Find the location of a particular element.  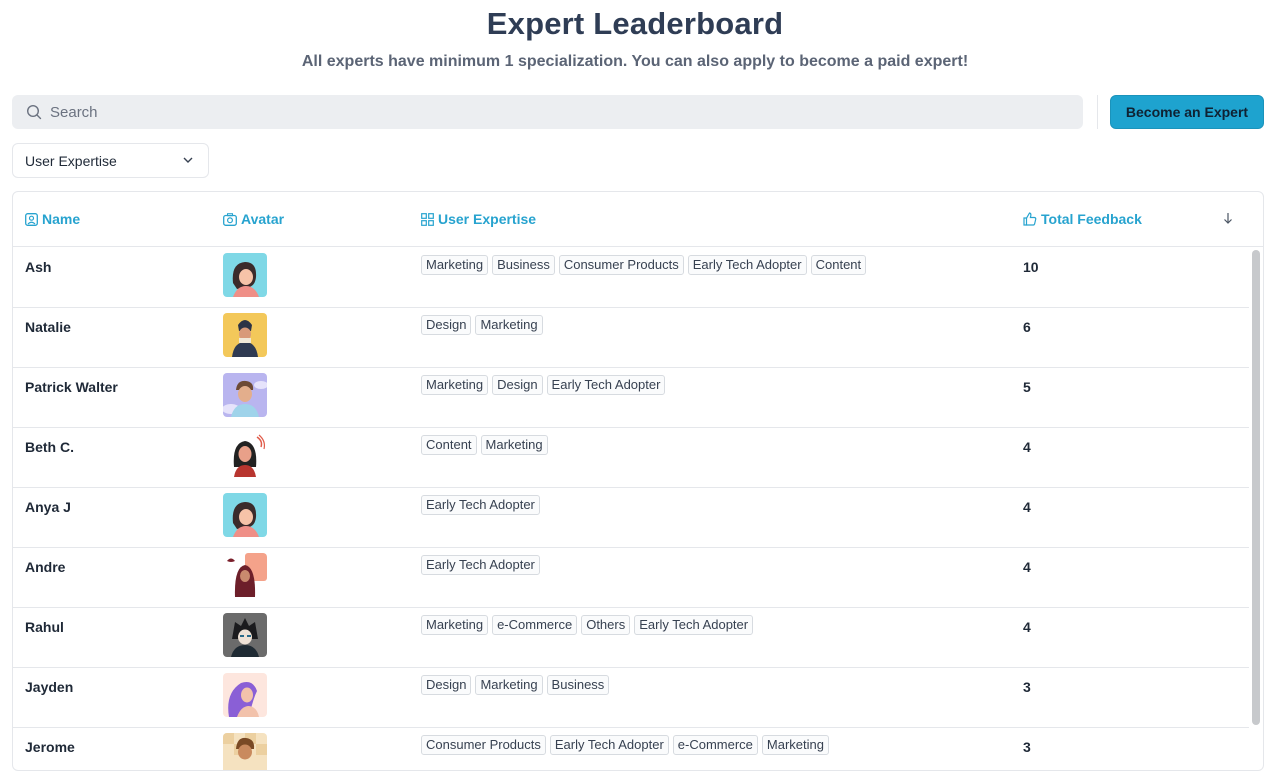

expertise-tags: Design Marketing is located at coordinates (482, 325).